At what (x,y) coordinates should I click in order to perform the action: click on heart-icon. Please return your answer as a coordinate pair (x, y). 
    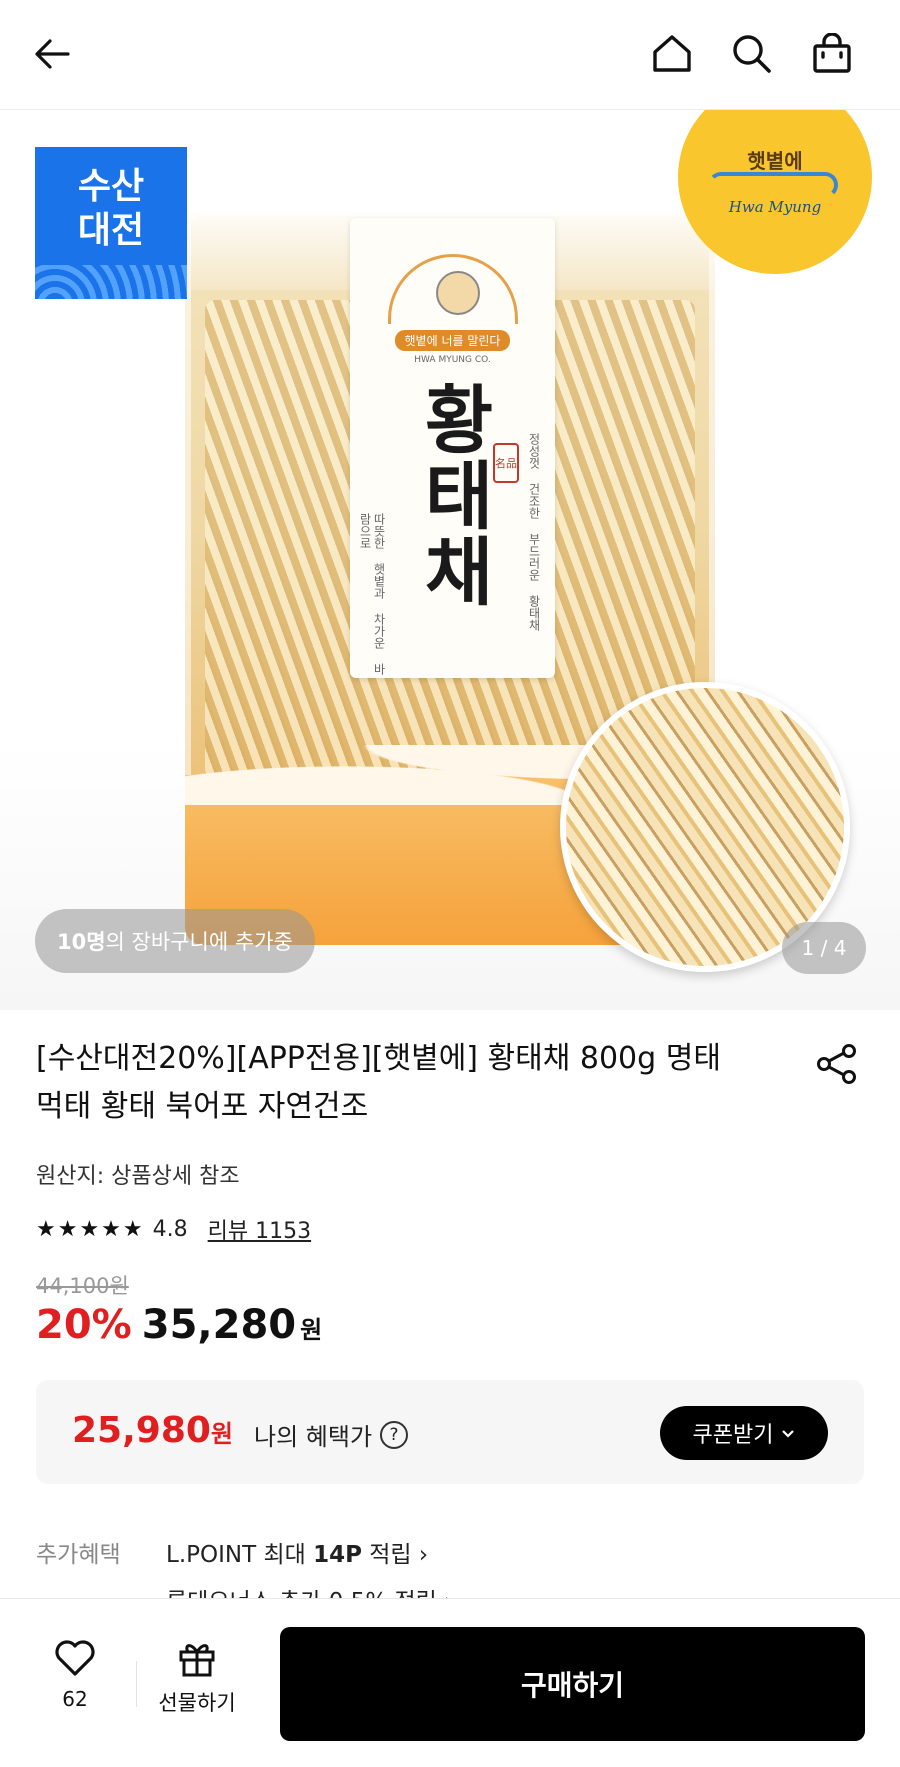
    Looking at the image, I should click on (75, 1660).